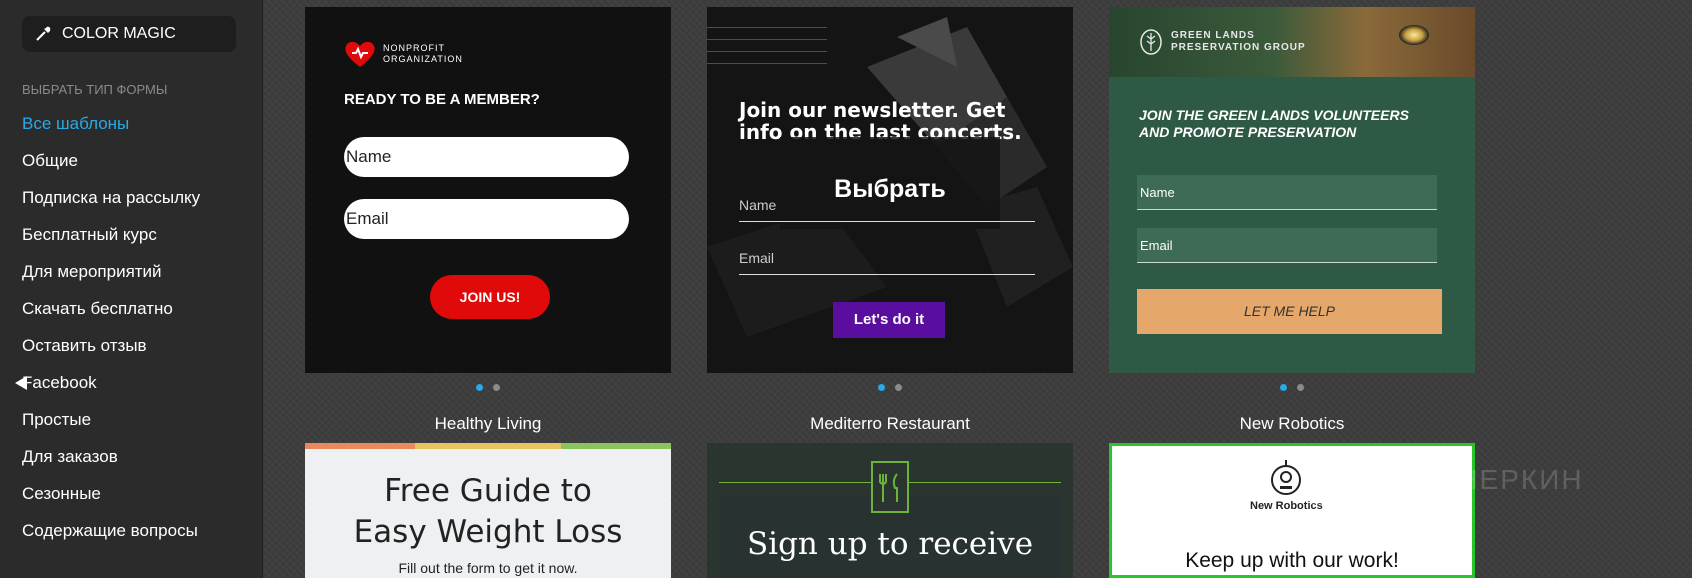  I want to click on robotics-headline: Keep up with our work!, so click(1292, 560).